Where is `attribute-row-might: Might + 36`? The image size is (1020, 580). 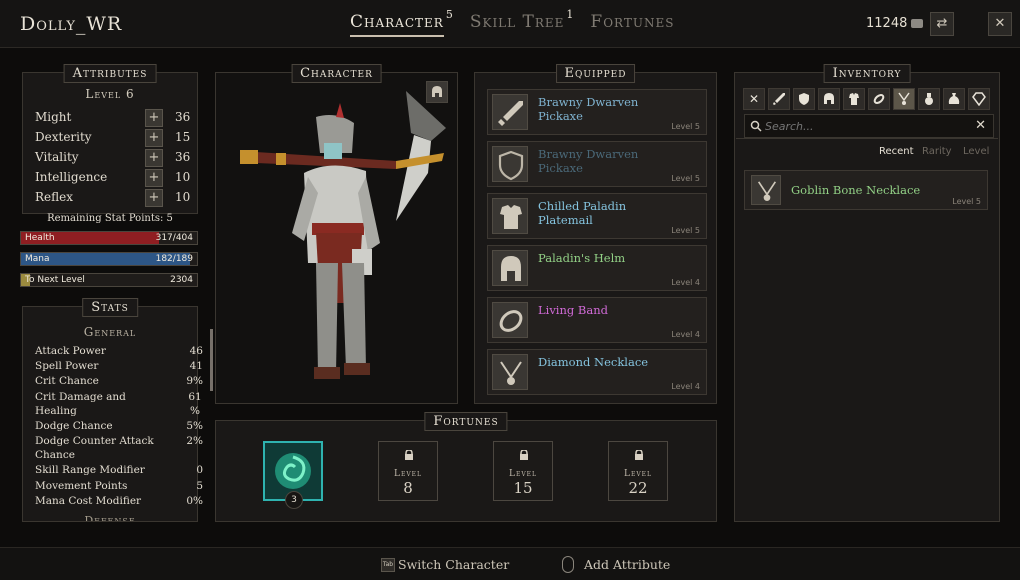 attribute-row-might: Might + 36 is located at coordinates (112, 118).